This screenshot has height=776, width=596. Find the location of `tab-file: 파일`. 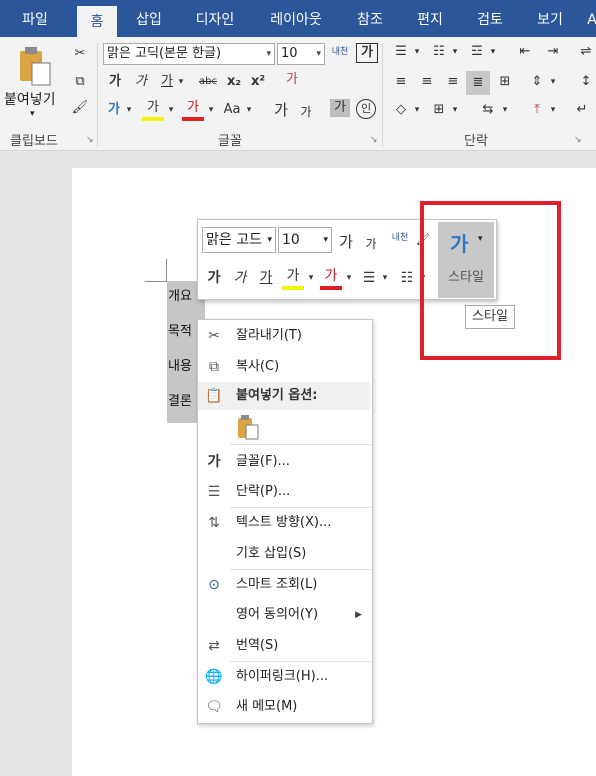

tab-file: 파일 is located at coordinates (35, 18).